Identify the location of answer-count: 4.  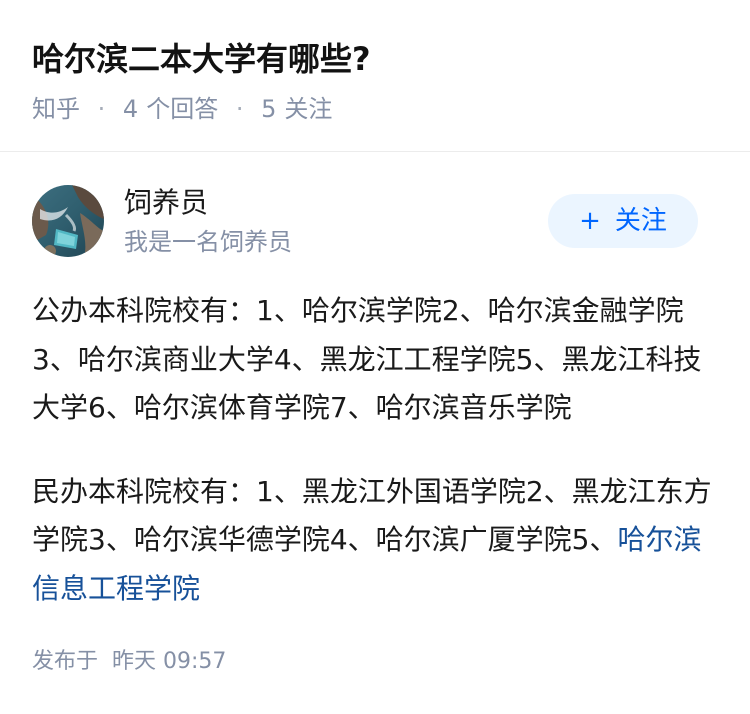
(130, 109).